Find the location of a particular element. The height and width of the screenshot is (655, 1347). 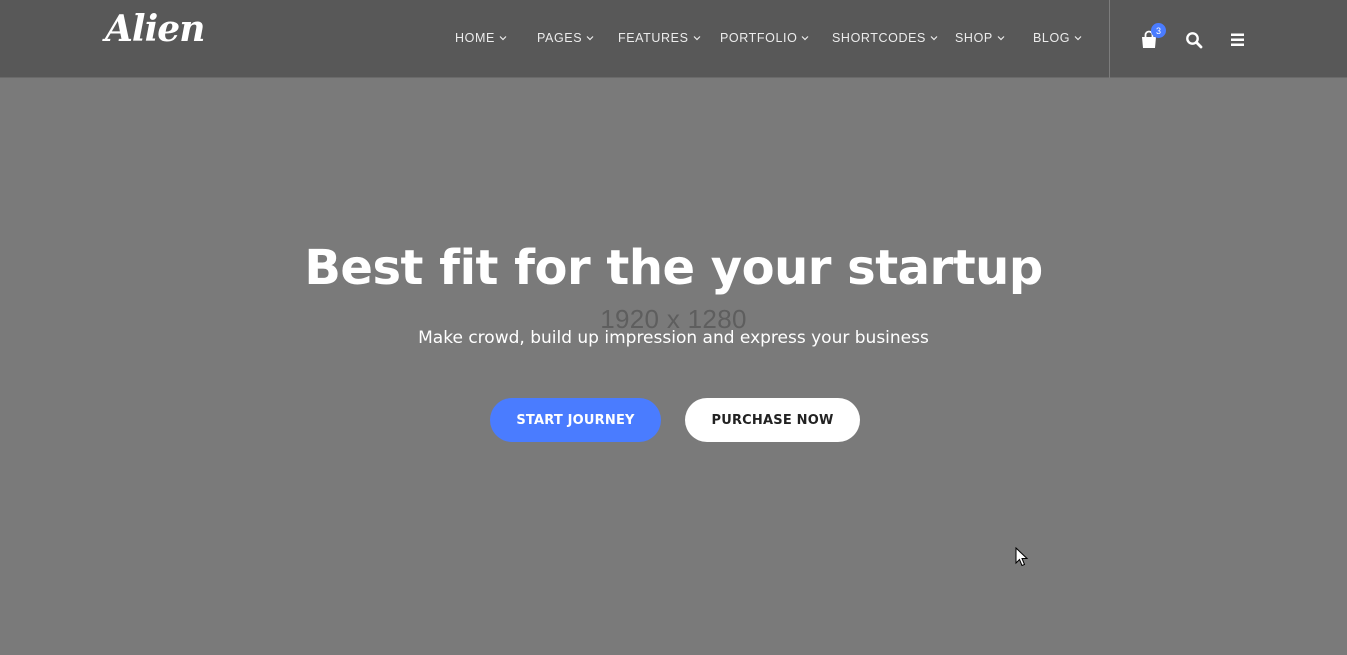

header-divider is located at coordinates (1109, 39).